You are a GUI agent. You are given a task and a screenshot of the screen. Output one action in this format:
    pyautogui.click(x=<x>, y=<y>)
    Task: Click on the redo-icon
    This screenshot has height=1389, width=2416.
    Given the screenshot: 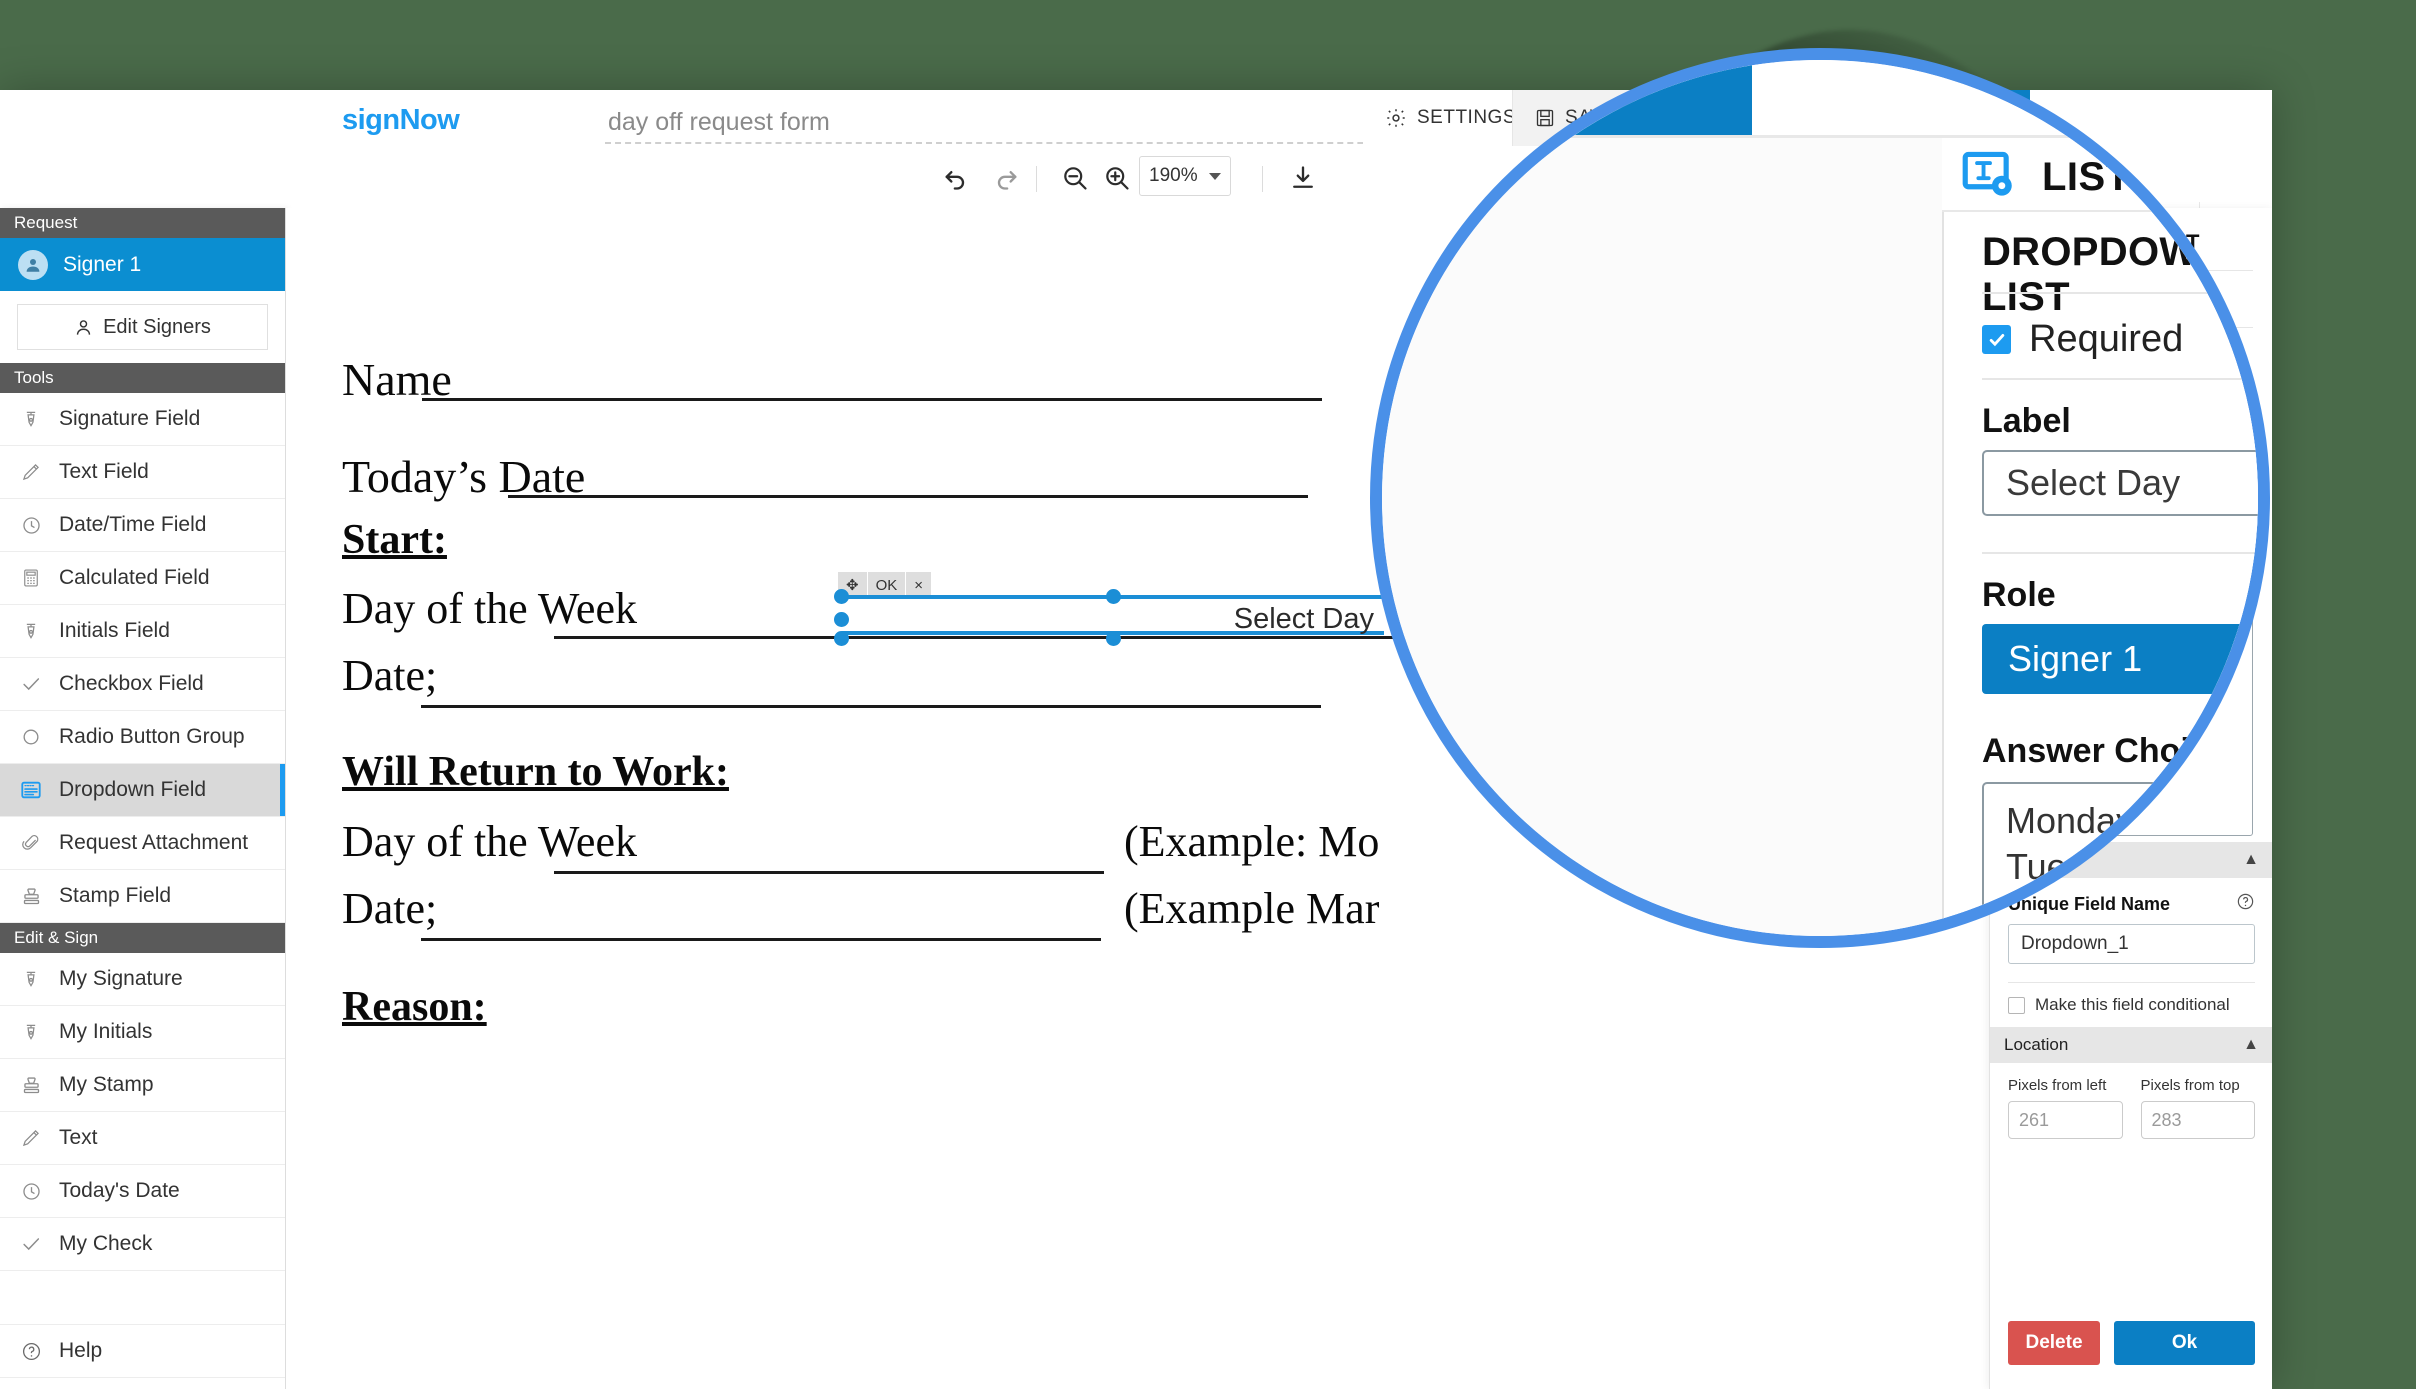 What is the action you would take?
    pyautogui.click(x=1006, y=178)
    